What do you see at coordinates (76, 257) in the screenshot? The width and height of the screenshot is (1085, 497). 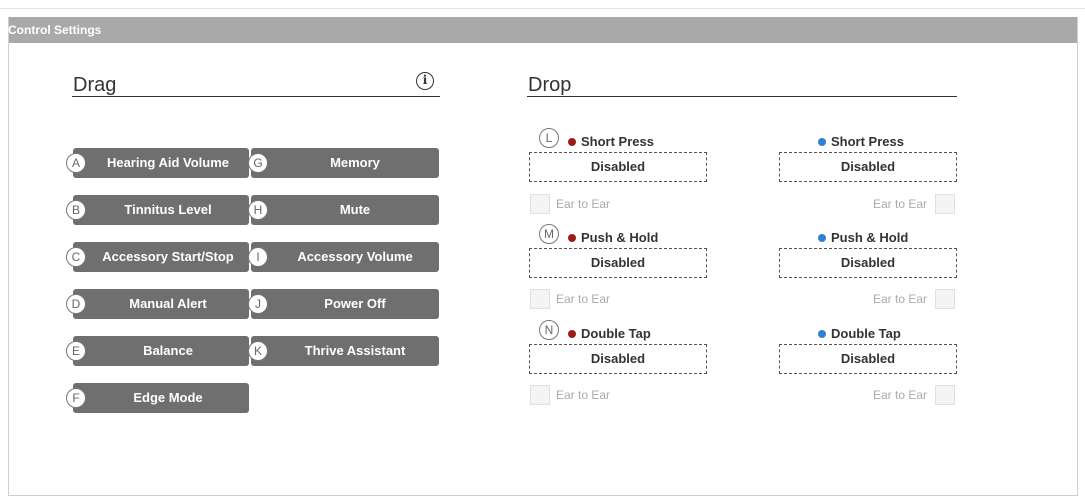 I see `badge-c: C` at bounding box center [76, 257].